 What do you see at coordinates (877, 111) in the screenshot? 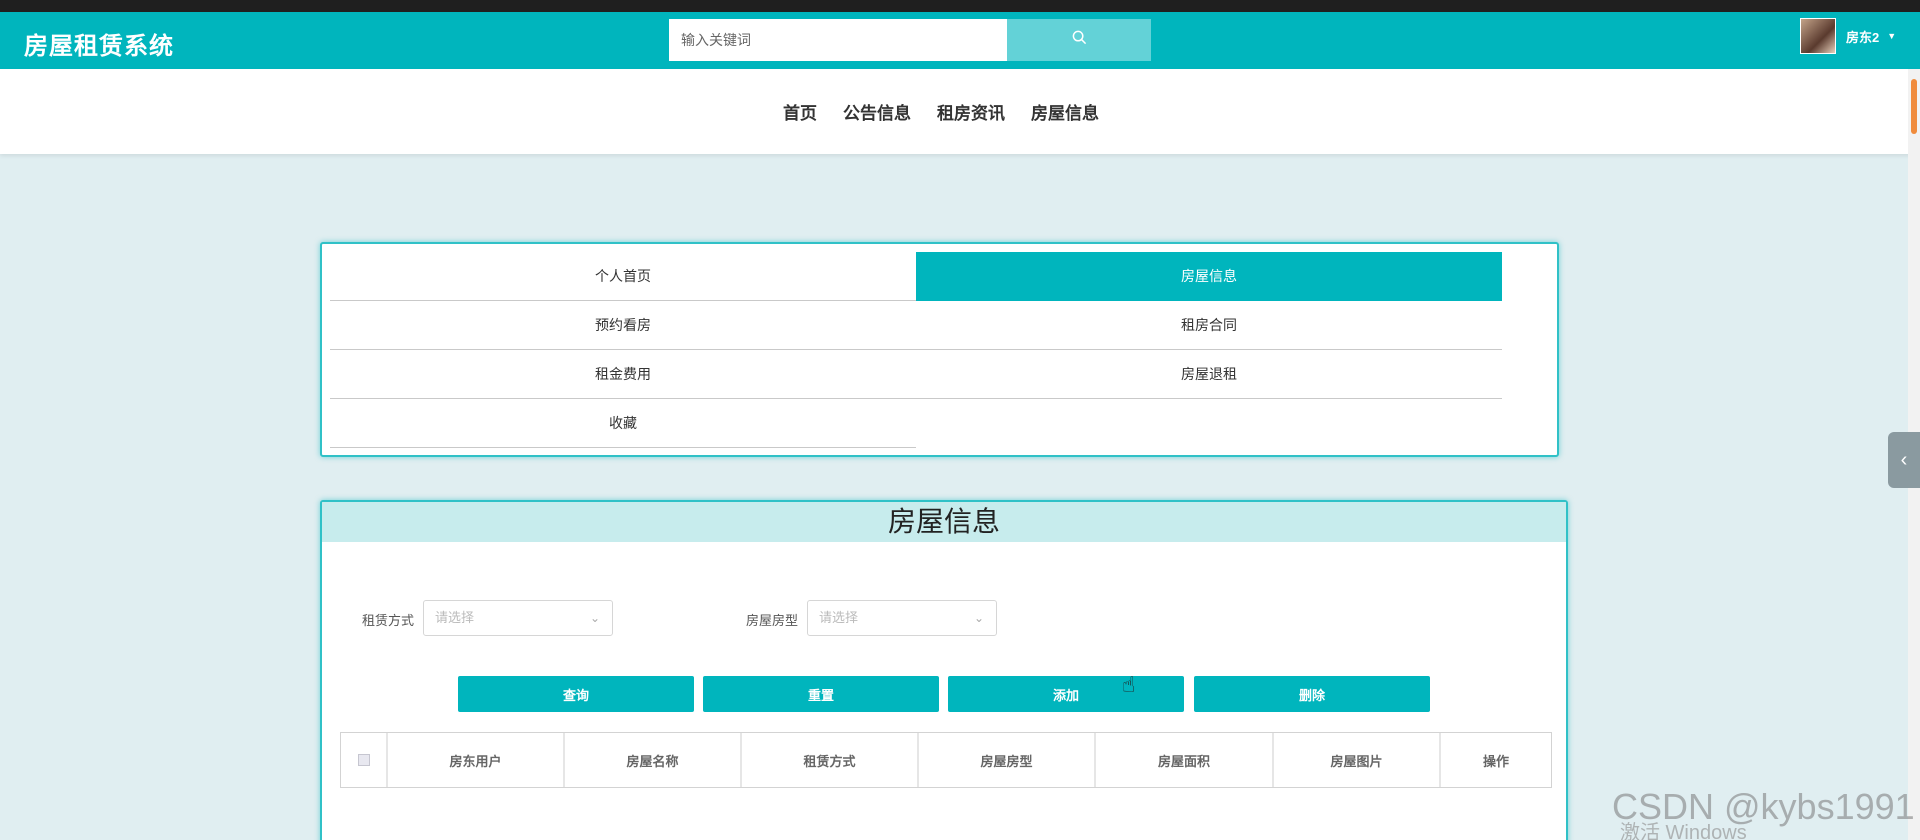
I see `nav-notice: 公告信息` at bounding box center [877, 111].